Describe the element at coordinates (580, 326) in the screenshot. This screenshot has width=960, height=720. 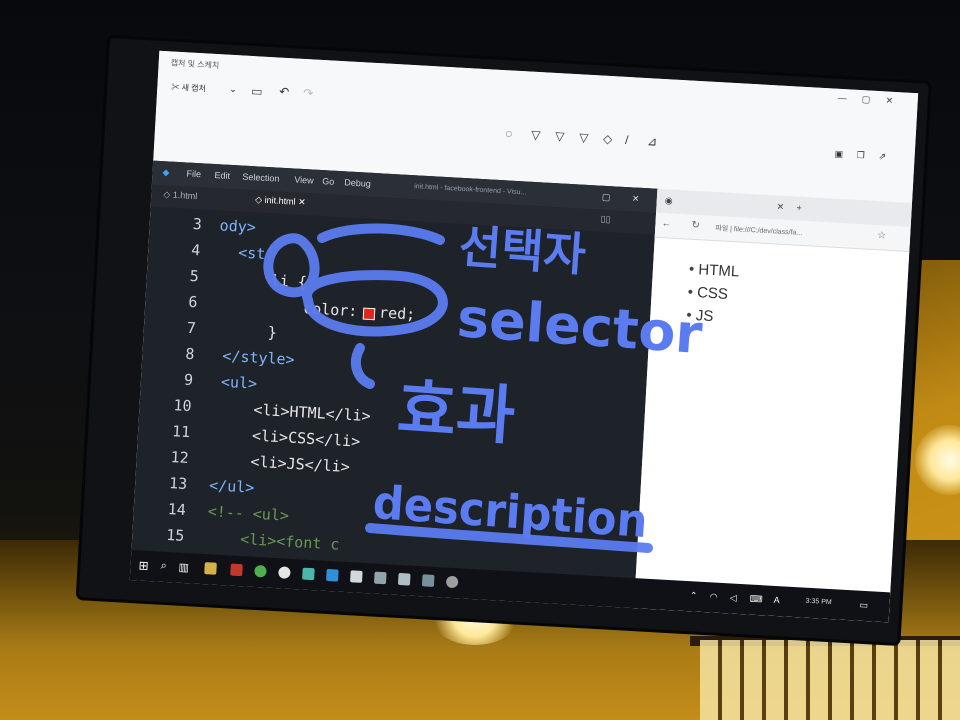
I see `ink-text-selector: selector` at that location.